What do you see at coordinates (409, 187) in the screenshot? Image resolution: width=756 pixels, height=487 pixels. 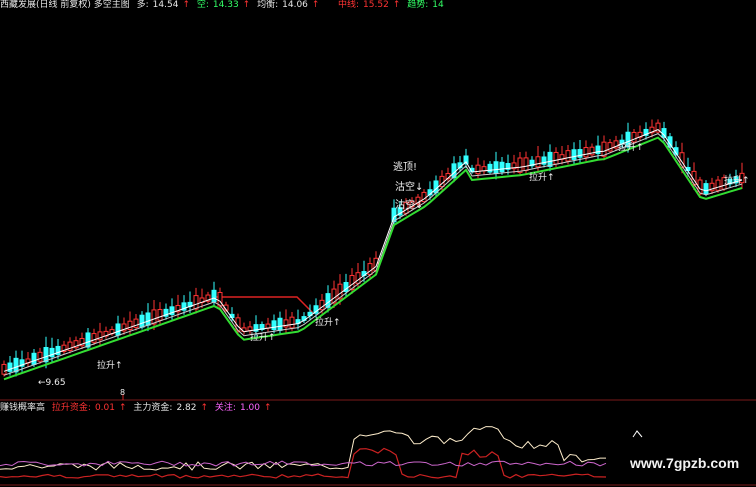 I see `short-signal-1: 沽空↓` at bounding box center [409, 187].